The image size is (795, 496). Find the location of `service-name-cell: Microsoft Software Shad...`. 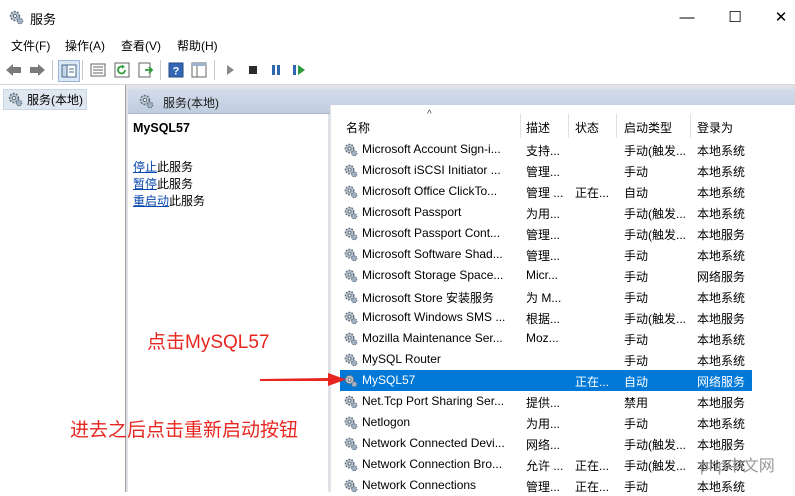

service-name-cell: Microsoft Software Shad... is located at coordinates (432, 254).